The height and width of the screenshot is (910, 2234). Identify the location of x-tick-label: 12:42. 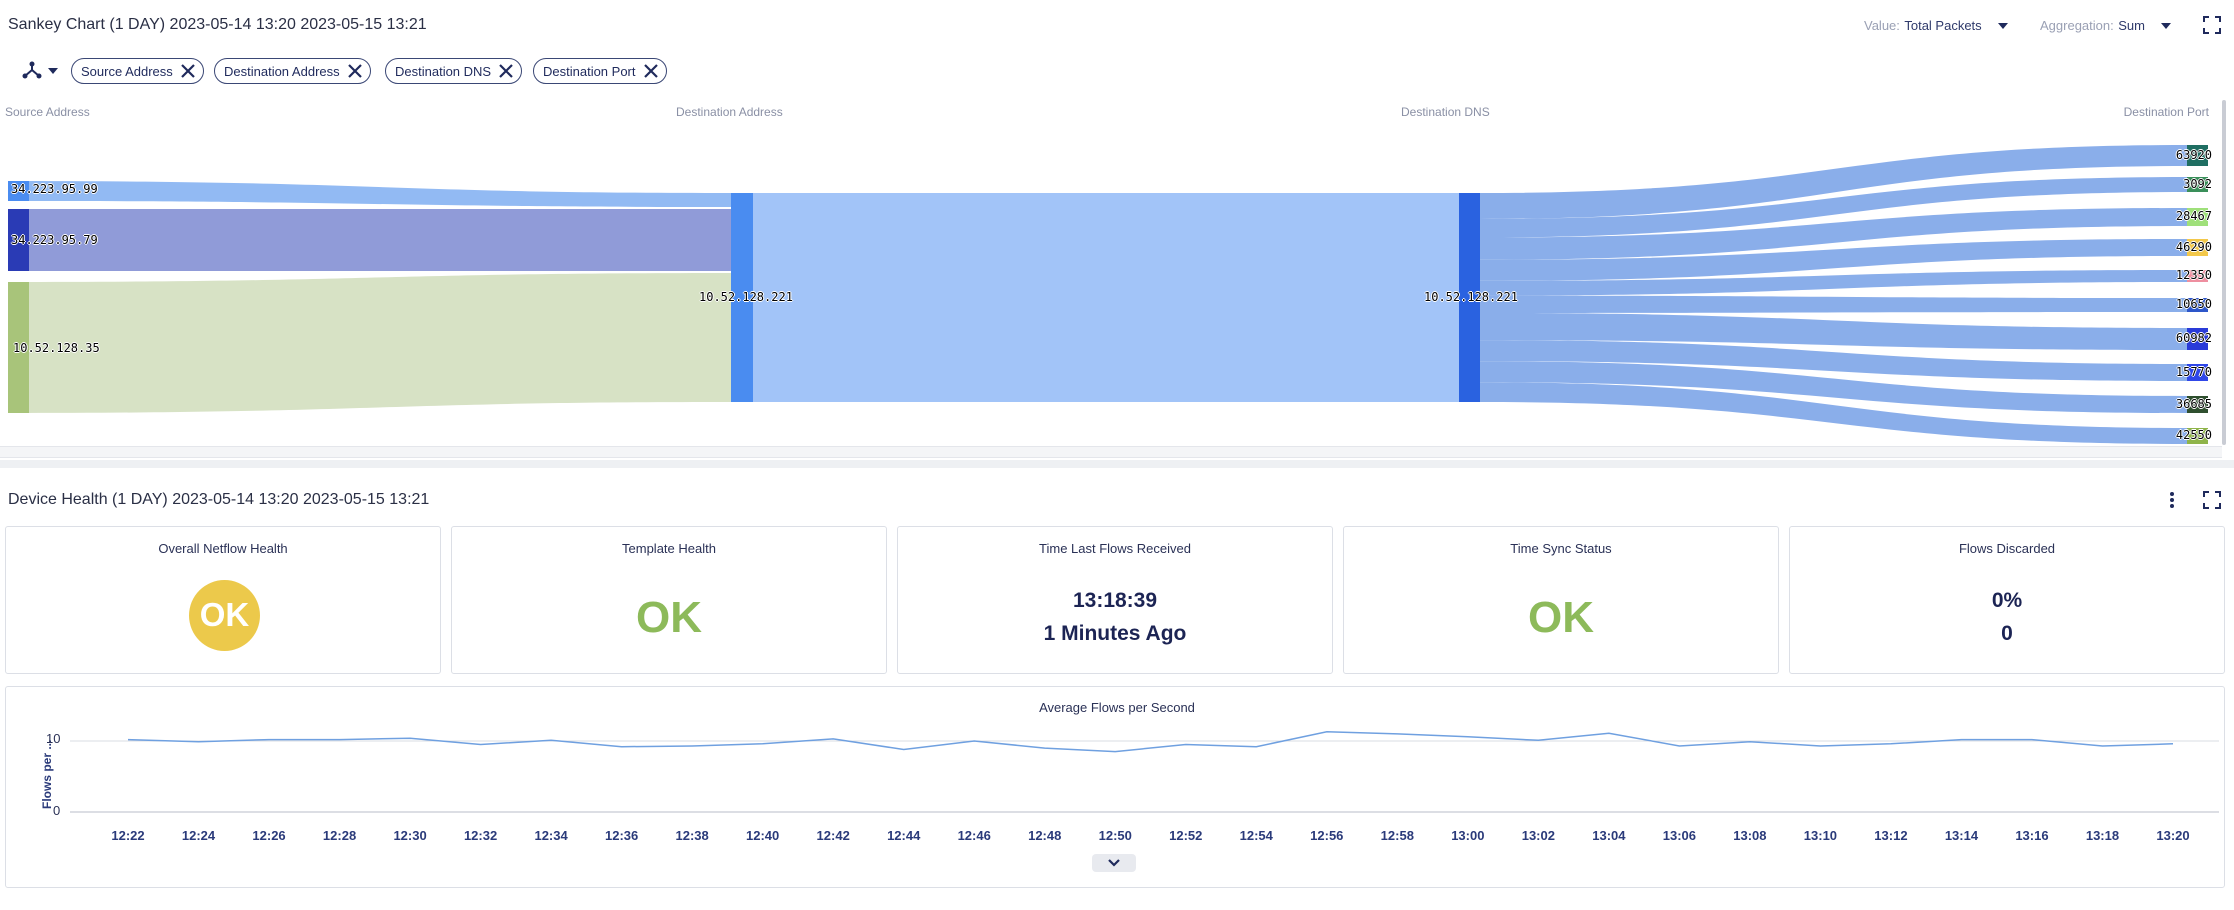
(833, 835).